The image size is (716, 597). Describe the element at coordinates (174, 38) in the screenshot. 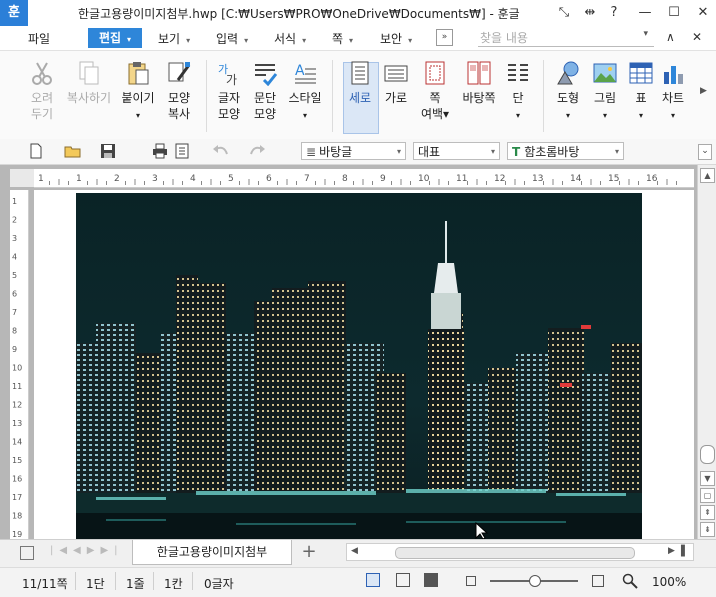

I see `menu-view: 보기 ▾` at that location.